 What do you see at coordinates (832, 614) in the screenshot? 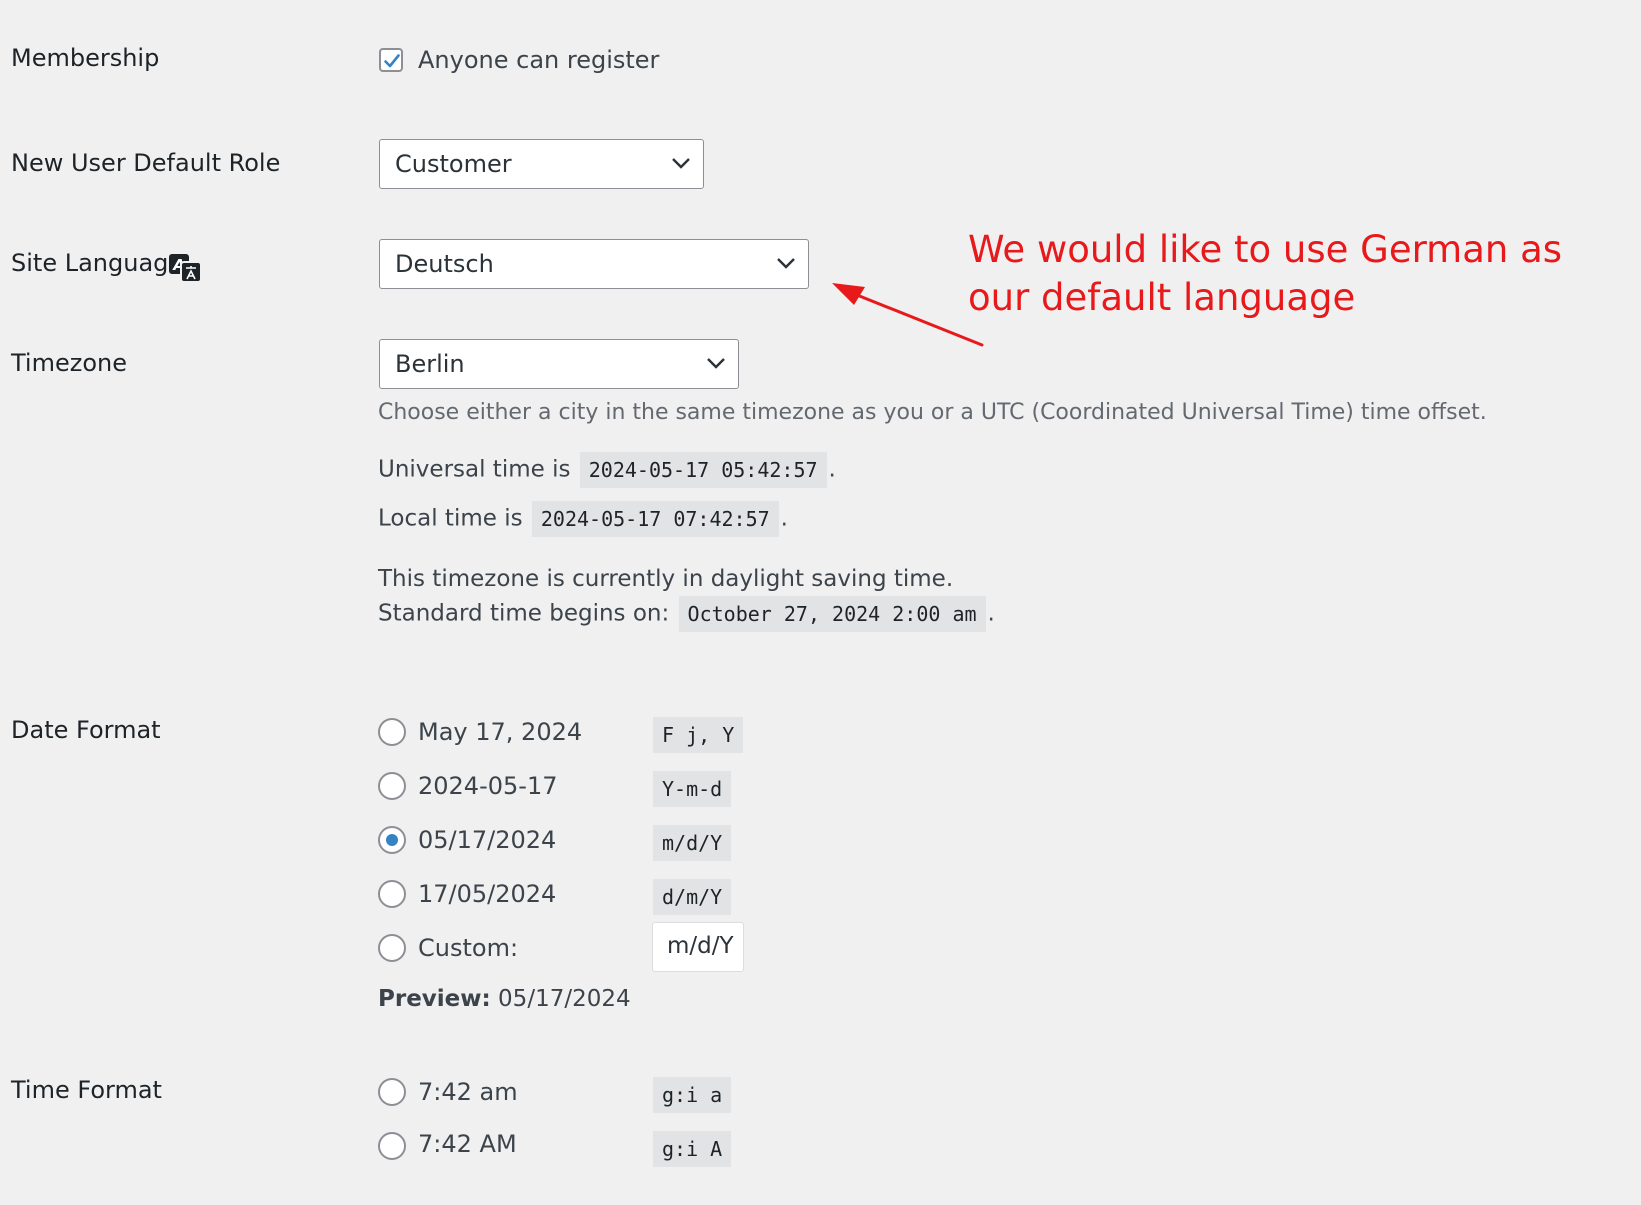
I see `standard-time-value: October 27, 2024 2:00 am` at bounding box center [832, 614].